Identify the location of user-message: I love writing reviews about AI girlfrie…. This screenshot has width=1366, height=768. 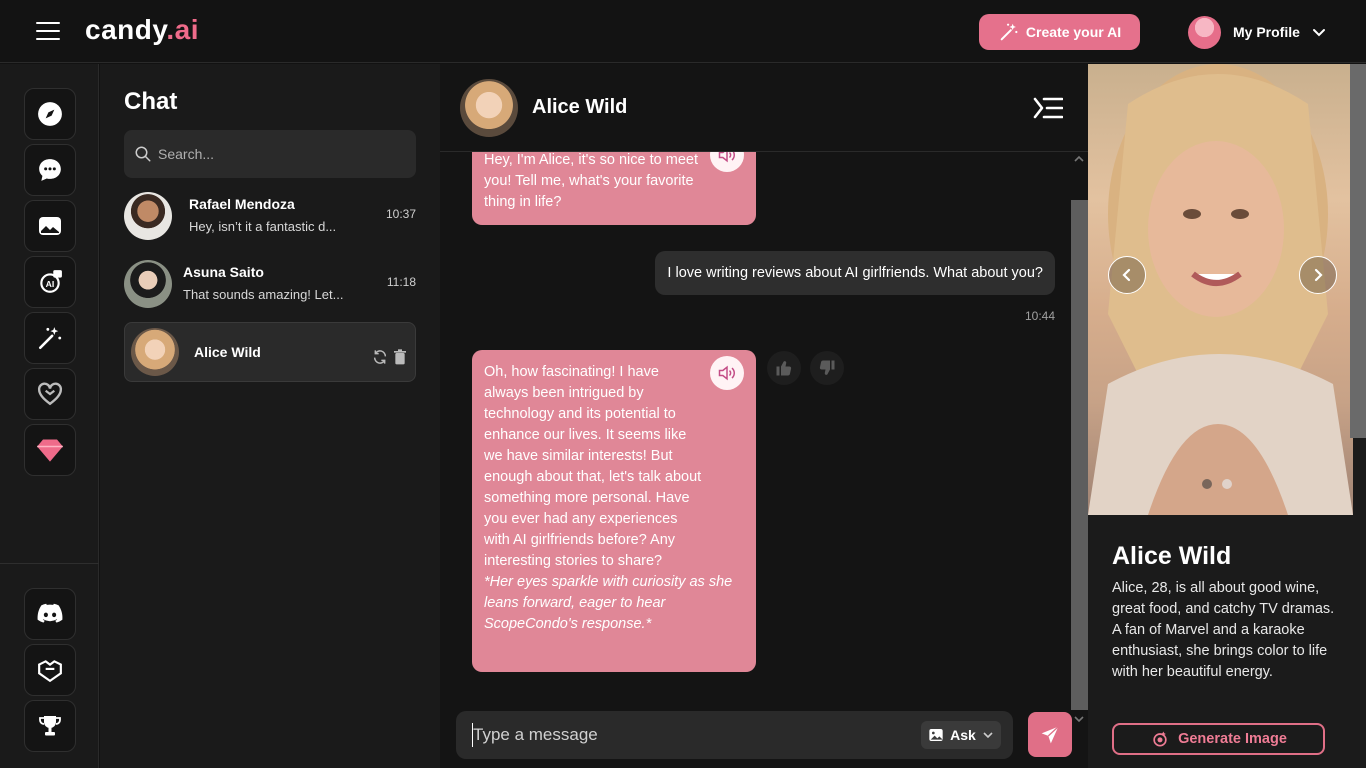
(855, 273).